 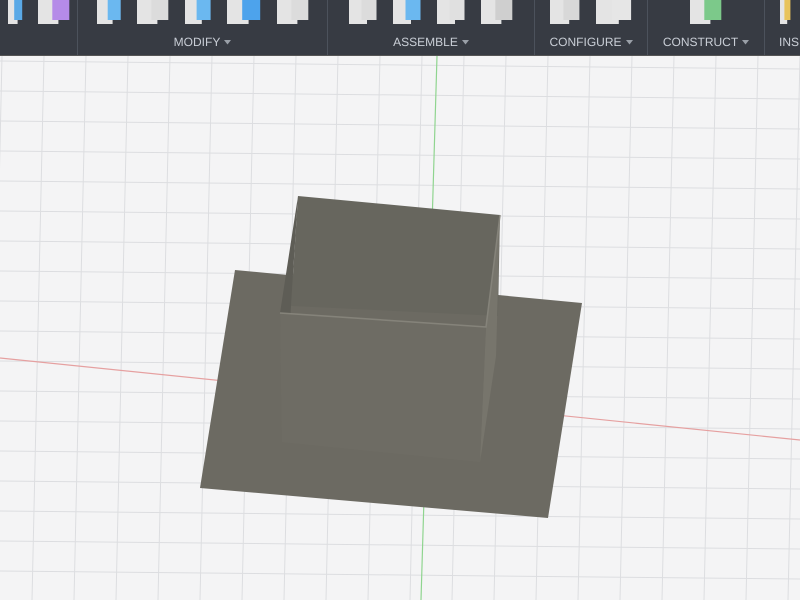 What do you see at coordinates (789, 42) in the screenshot?
I see `toolbar-group-menu: INS` at bounding box center [789, 42].